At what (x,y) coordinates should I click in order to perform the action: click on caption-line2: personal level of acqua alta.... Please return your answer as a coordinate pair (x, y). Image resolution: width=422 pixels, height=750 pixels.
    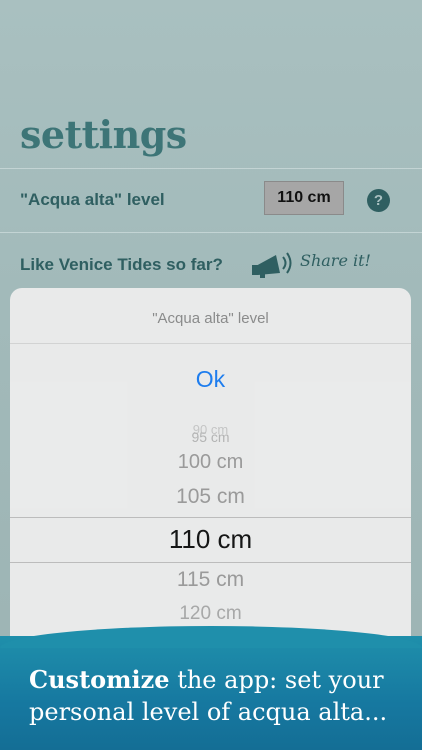
    Looking at the image, I should click on (208, 712).